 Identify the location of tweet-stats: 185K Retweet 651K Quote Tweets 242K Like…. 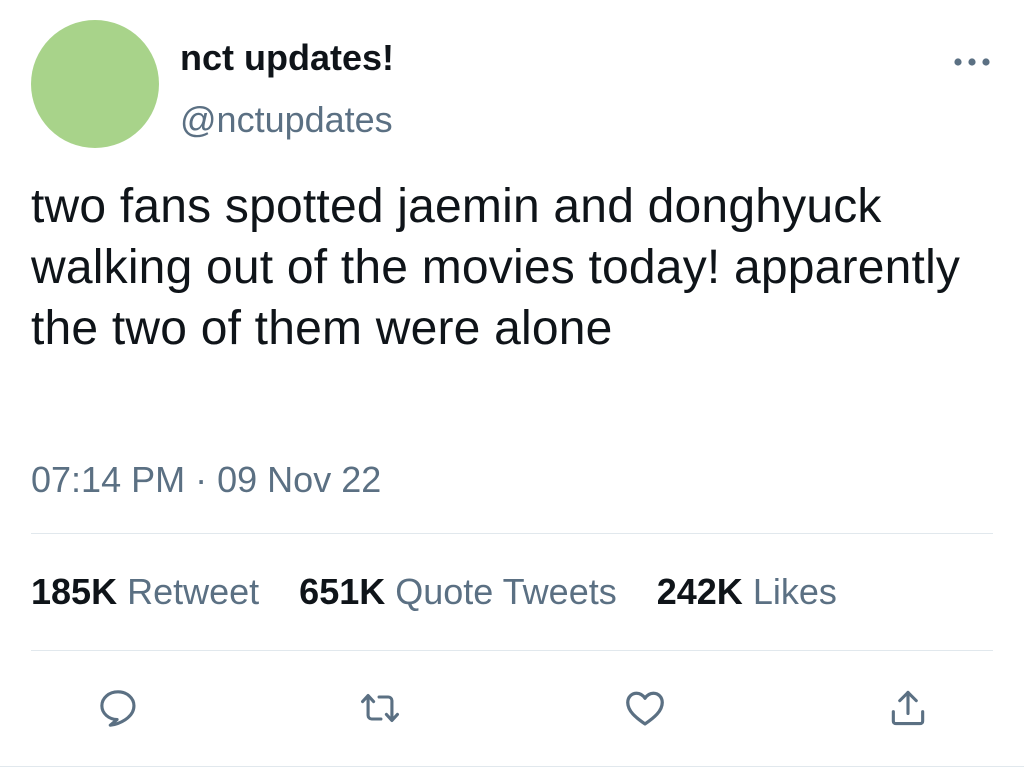
(449, 592).